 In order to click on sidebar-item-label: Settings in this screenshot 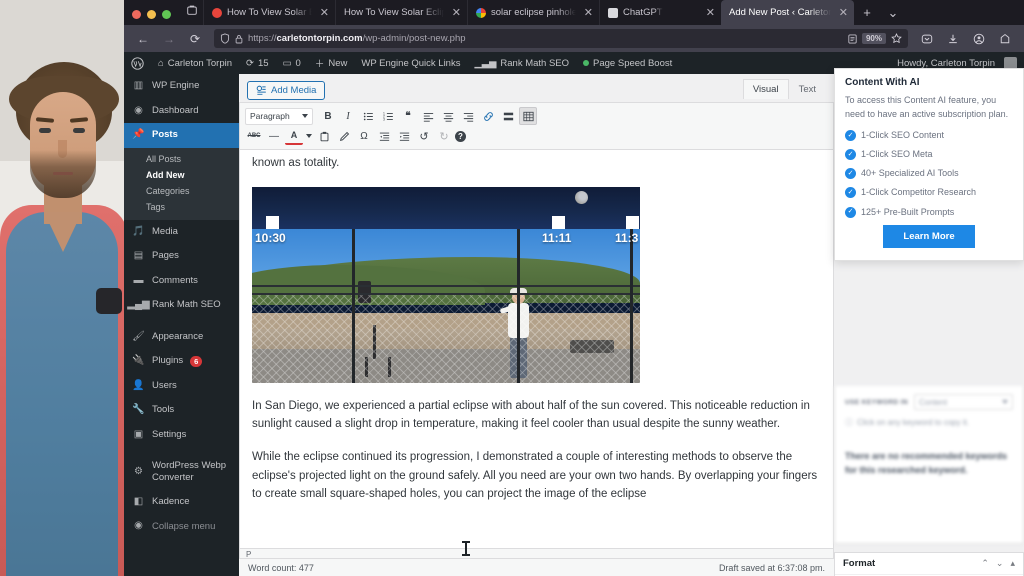, I will do `click(169, 434)`.